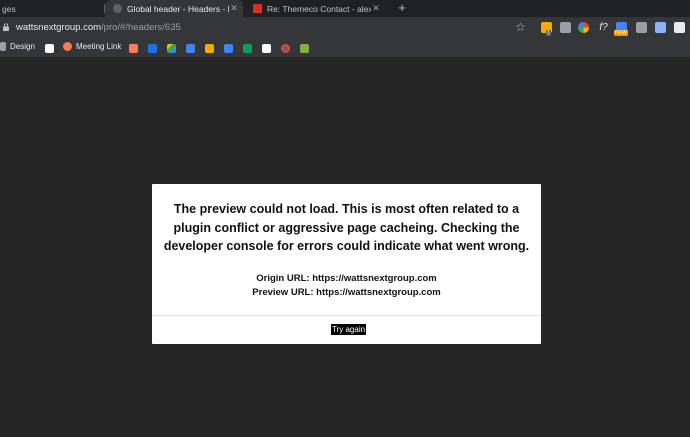  Describe the element at coordinates (9, 8) in the screenshot. I see `tab-title: ges` at that location.